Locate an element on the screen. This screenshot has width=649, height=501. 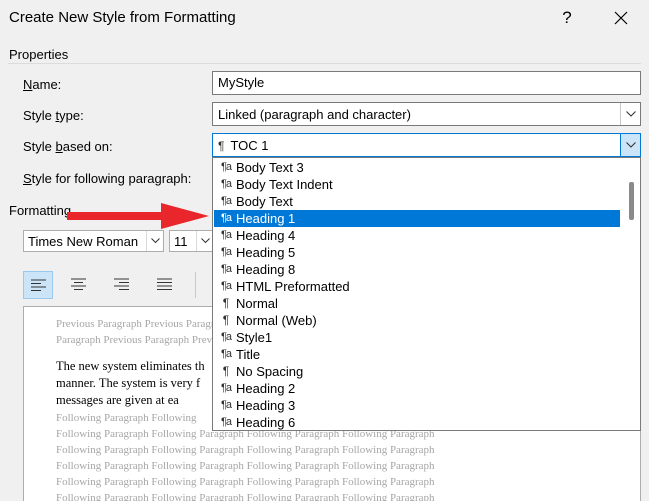
preview-sample-line: The new system eliminates th is located at coordinates (130, 366).